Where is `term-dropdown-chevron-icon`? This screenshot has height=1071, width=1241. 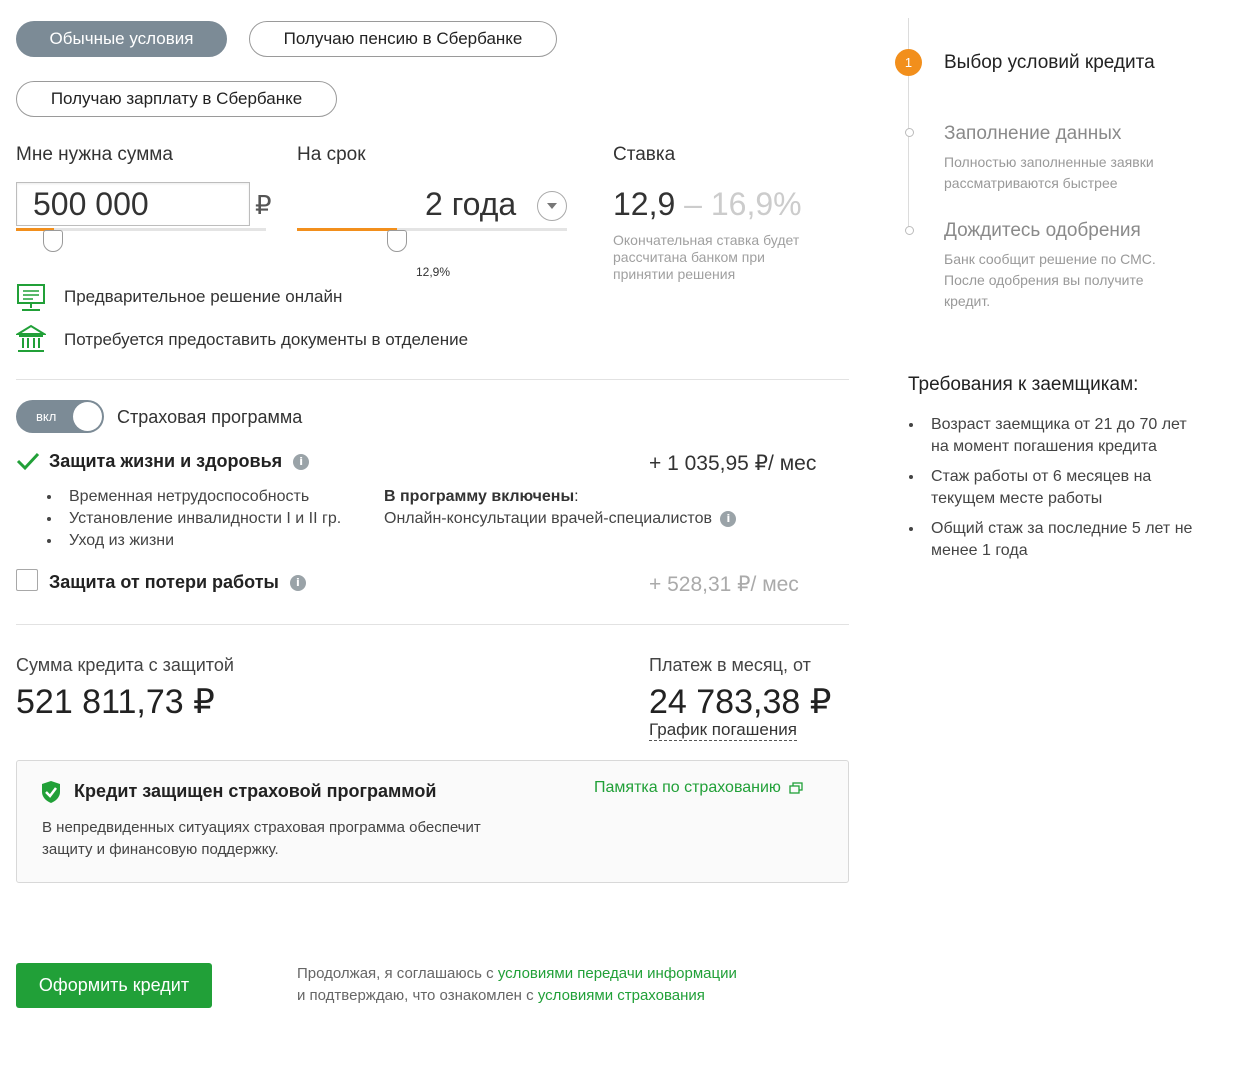 term-dropdown-chevron-icon is located at coordinates (552, 206).